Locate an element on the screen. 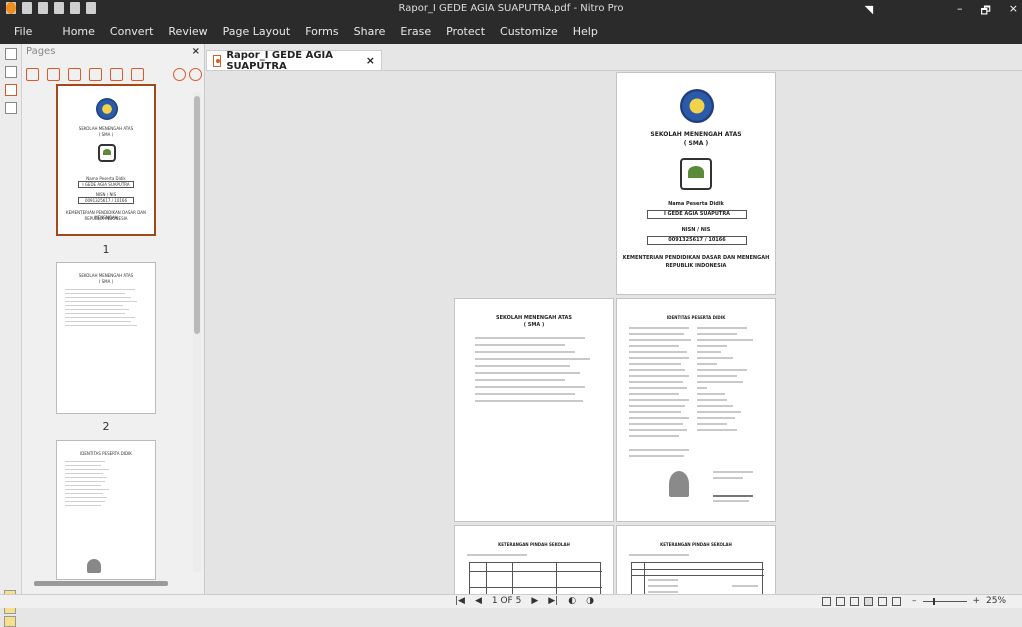 The width and height of the screenshot is (1022, 627). page2-subtitle: ( SMA ) is located at coordinates (534, 325).